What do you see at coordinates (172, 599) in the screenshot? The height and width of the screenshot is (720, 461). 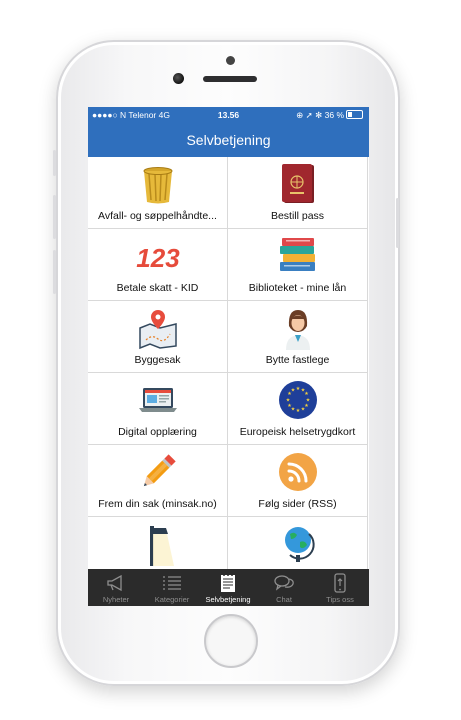 I see `tab-label: Kategorier` at bounding box center [172, 599].